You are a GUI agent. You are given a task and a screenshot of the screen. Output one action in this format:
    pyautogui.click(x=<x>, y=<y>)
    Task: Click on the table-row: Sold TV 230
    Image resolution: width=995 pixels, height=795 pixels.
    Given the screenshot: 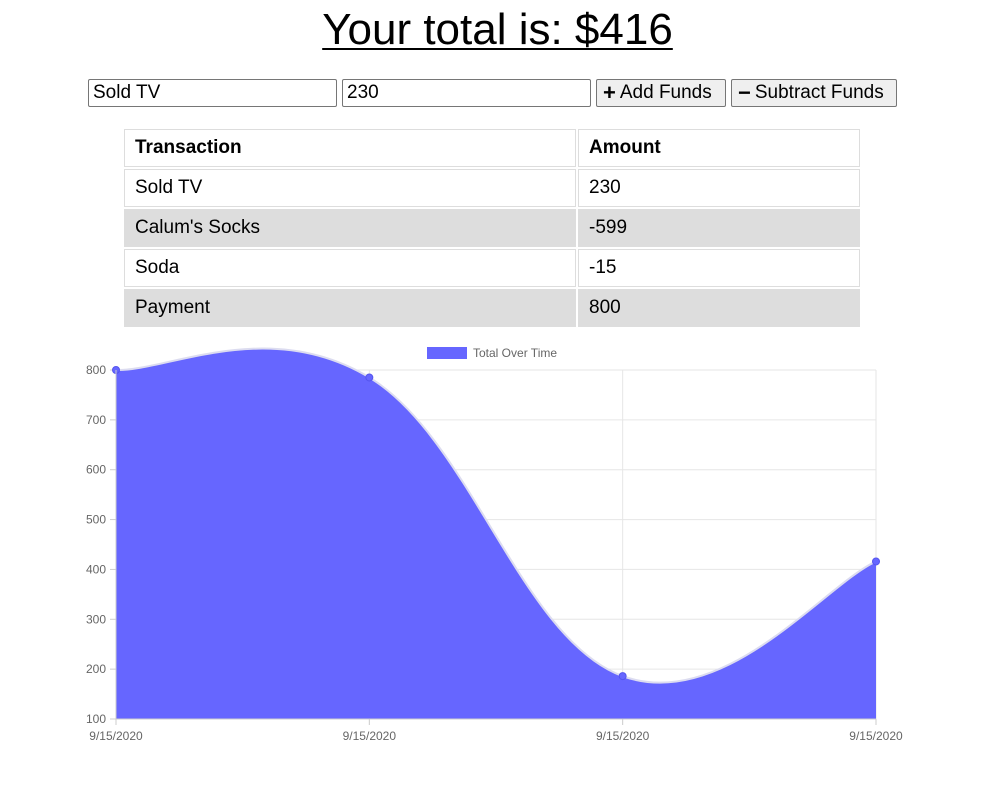 What is the action you would take?
    pyautogui.click(x=492, y=188)
    